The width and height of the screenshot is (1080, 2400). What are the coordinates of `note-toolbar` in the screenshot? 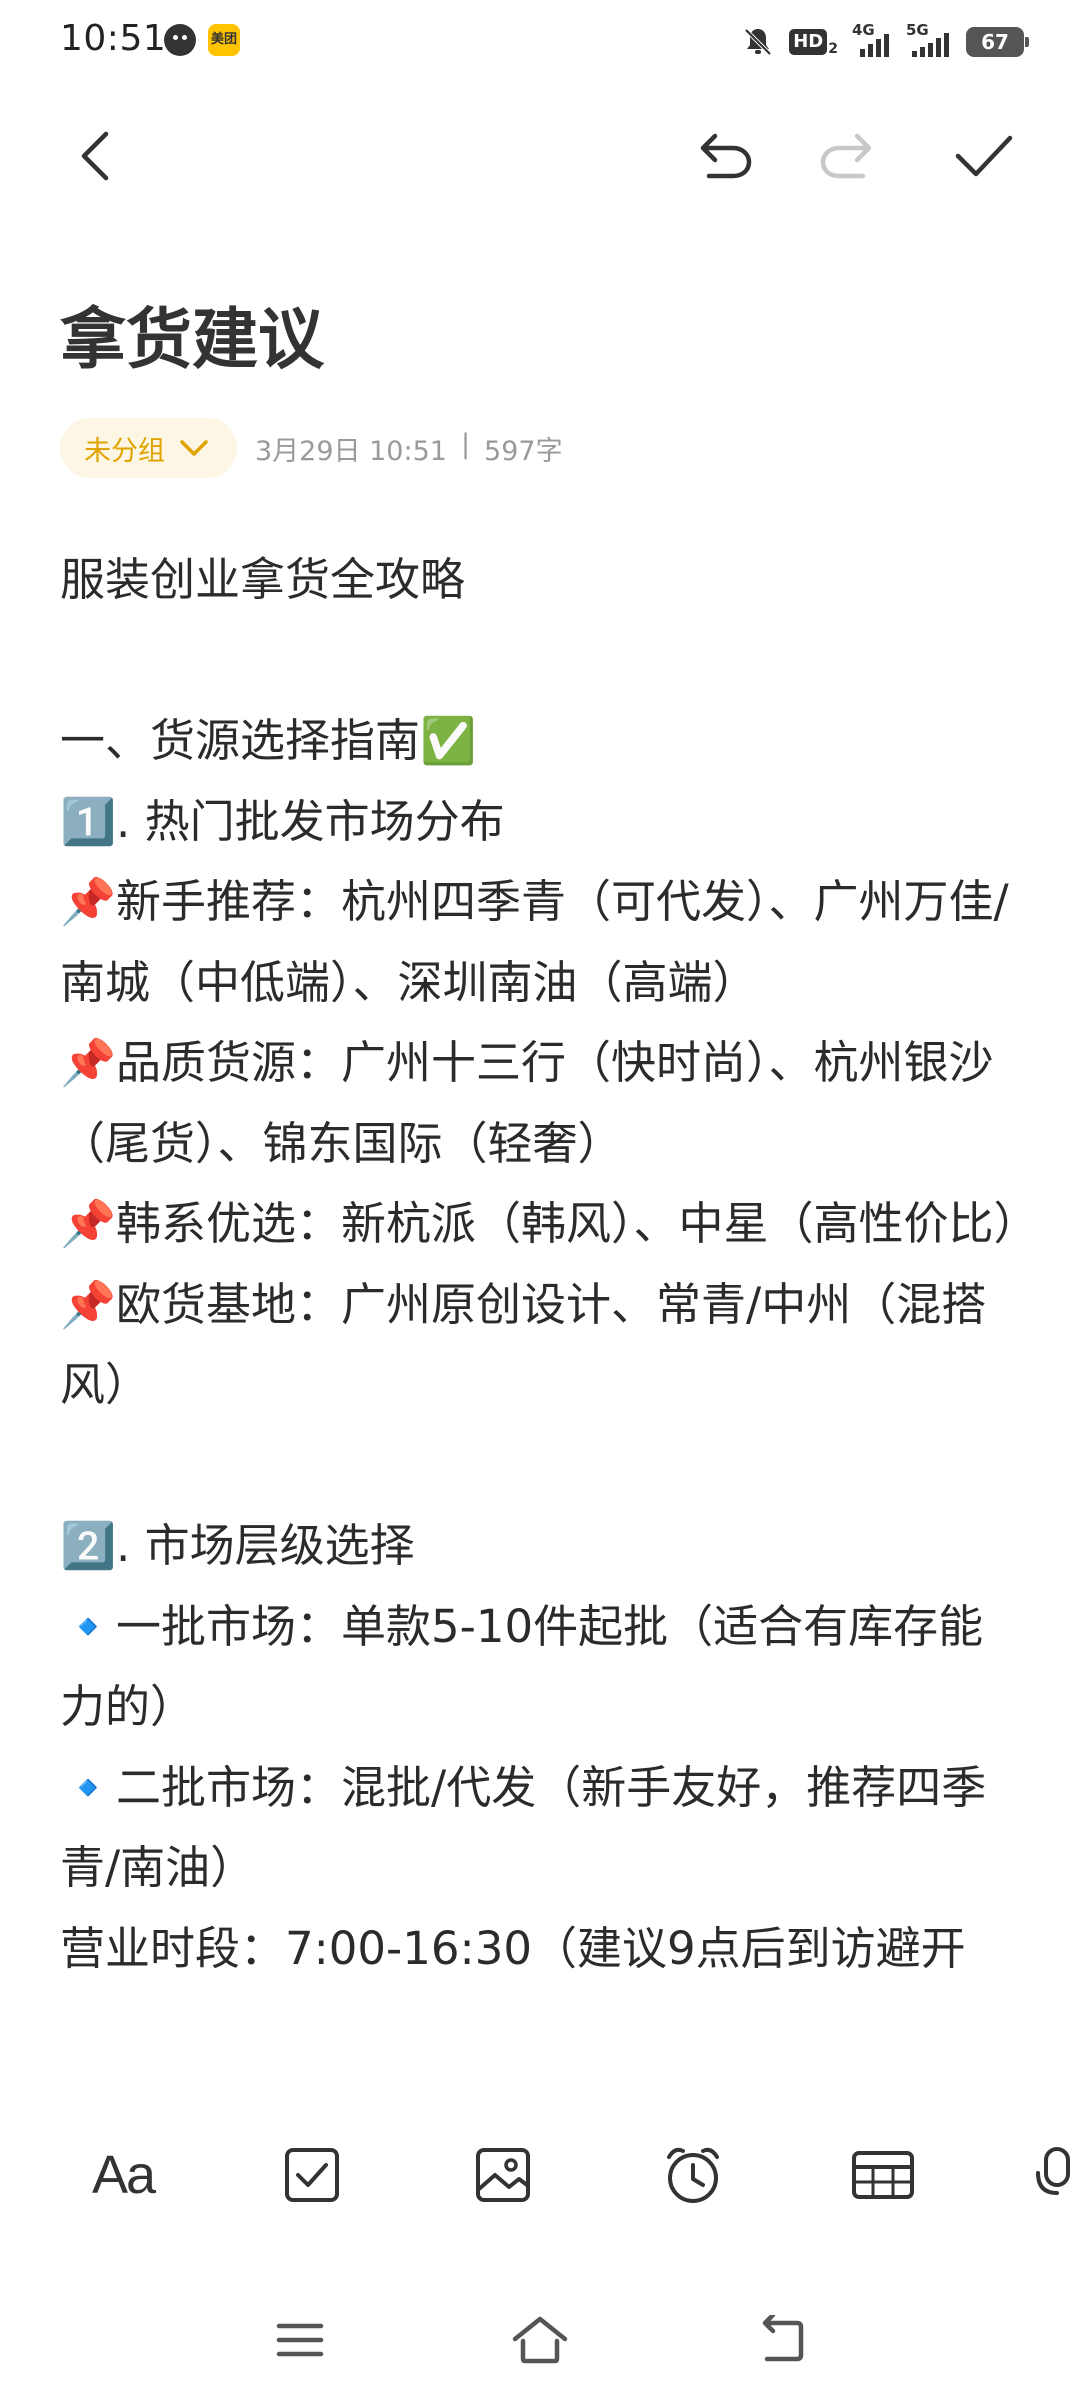 It's located at (540, 155).